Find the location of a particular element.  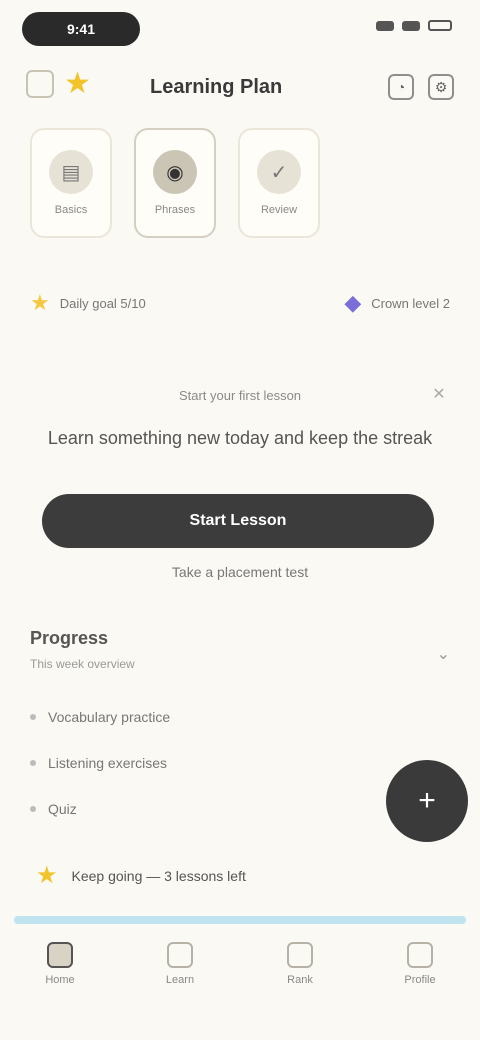

fab-button: + is located at coordinates (427, 801).